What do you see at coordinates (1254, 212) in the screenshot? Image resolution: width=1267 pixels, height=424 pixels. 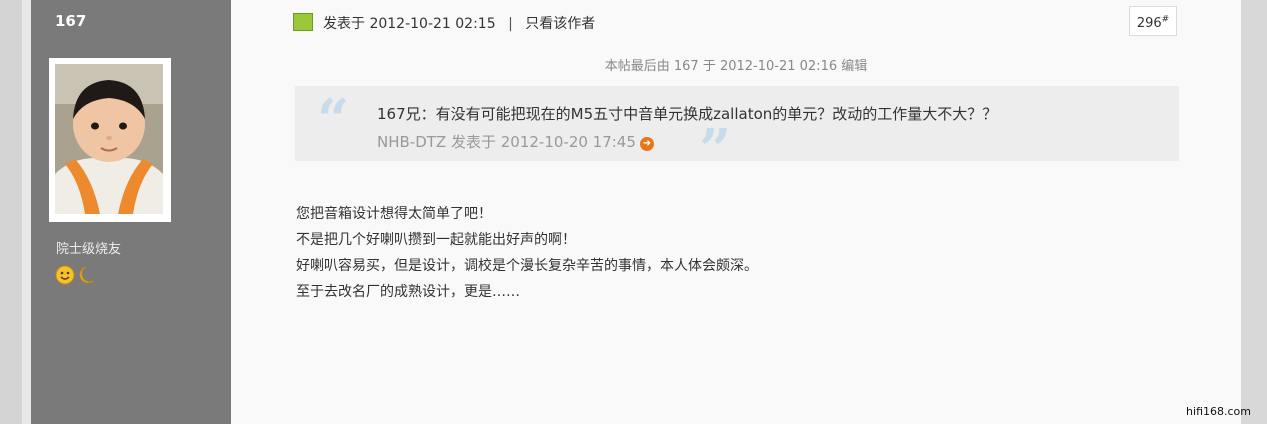 I see `page-frame-right` at bounding box center [1254, 212].